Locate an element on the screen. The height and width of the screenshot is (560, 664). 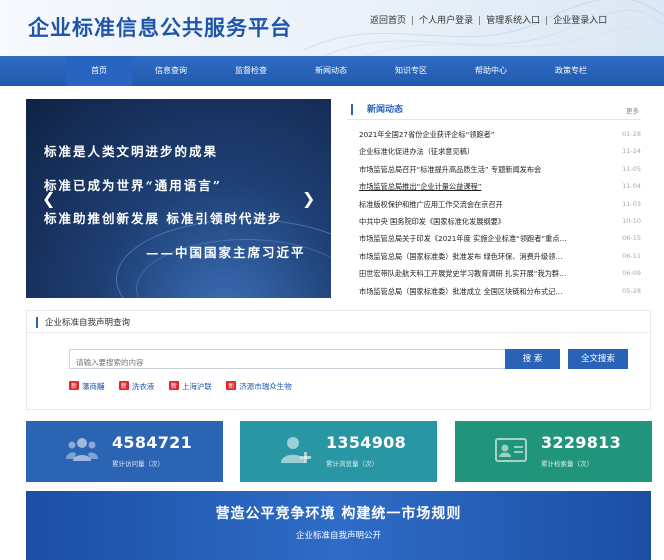
news-item-date: 05-28 is located at coordinates (631, 290).